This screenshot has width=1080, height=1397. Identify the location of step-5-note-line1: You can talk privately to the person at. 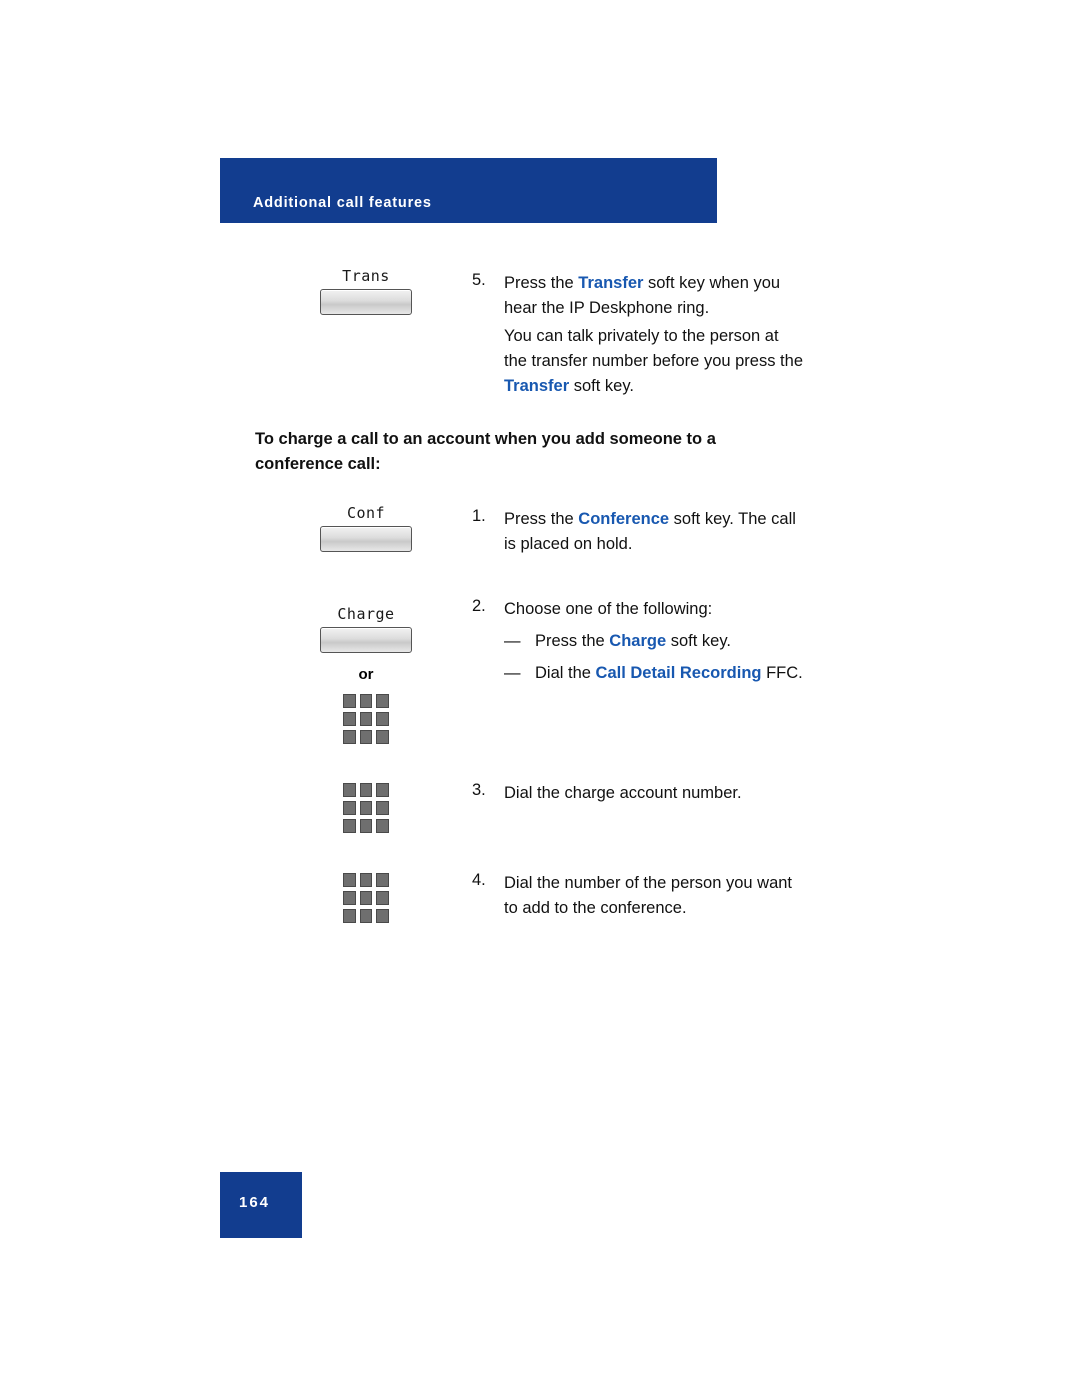
(641, 336).